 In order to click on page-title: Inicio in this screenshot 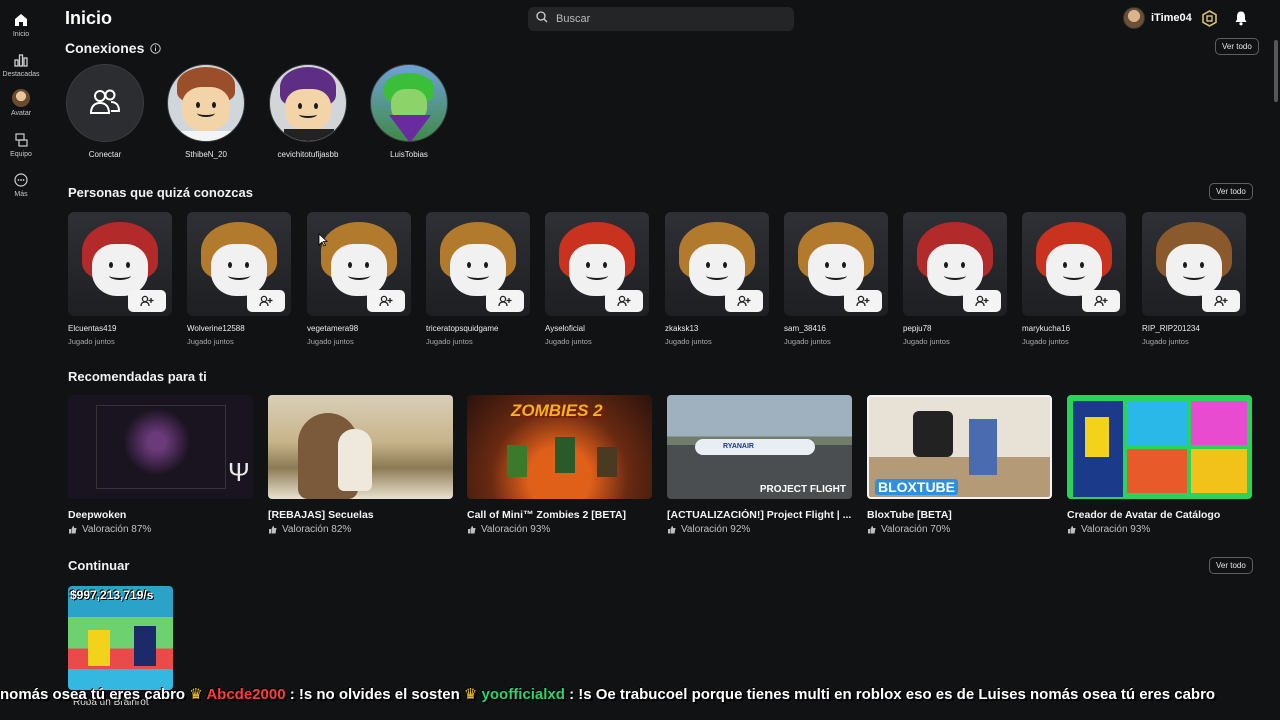, I will do `click(89, 18)`.